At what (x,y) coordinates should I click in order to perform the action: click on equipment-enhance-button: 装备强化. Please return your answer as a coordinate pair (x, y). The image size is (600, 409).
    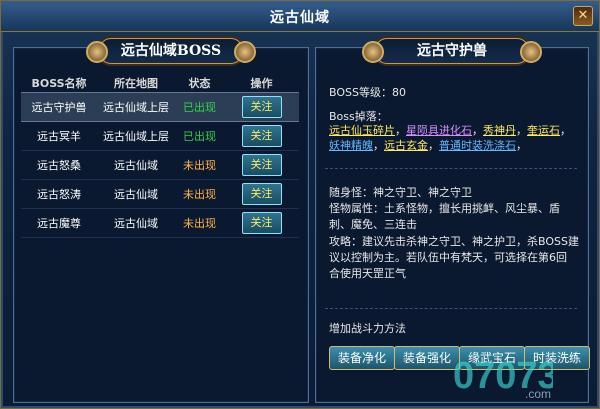
    Looking at the image, I should click on (427, 358).